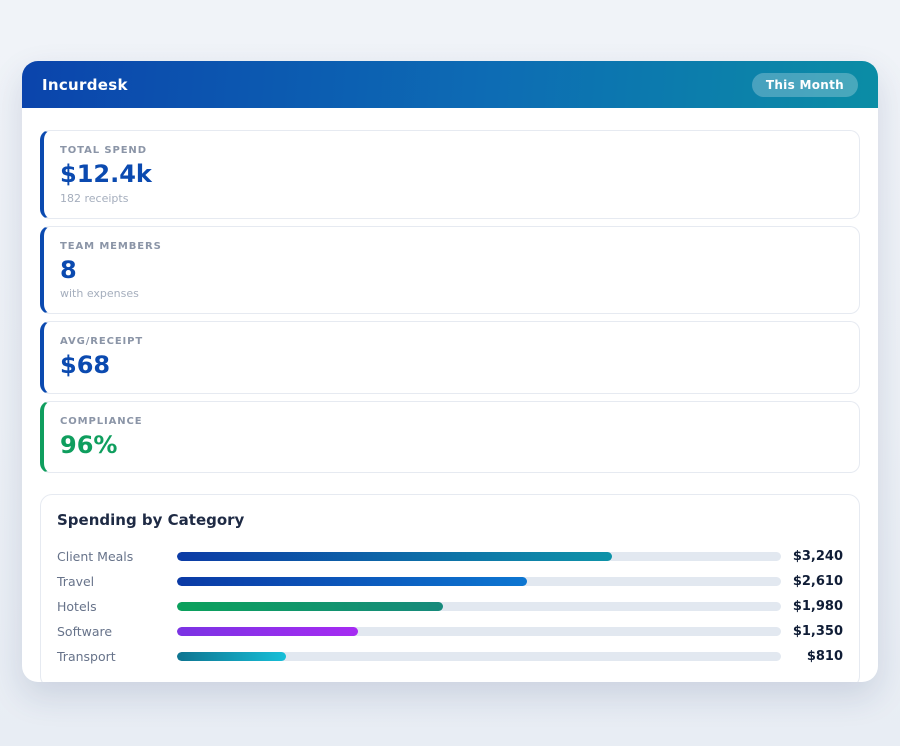 The width and height of the screenshot is (900, 746). What do you see at coordinates (89, 444) in the screenshot?
I see `stat-value: 96%` at bounding box center [89, 444].